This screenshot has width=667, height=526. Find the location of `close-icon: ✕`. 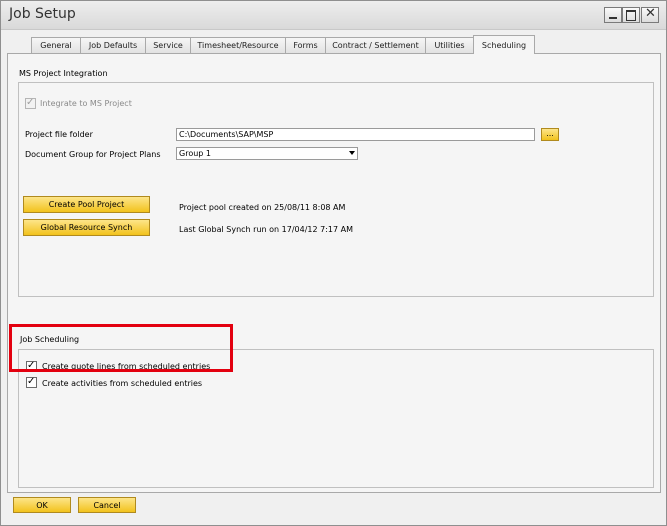

close-icon: ✕ is located at coordinates (650, 13).